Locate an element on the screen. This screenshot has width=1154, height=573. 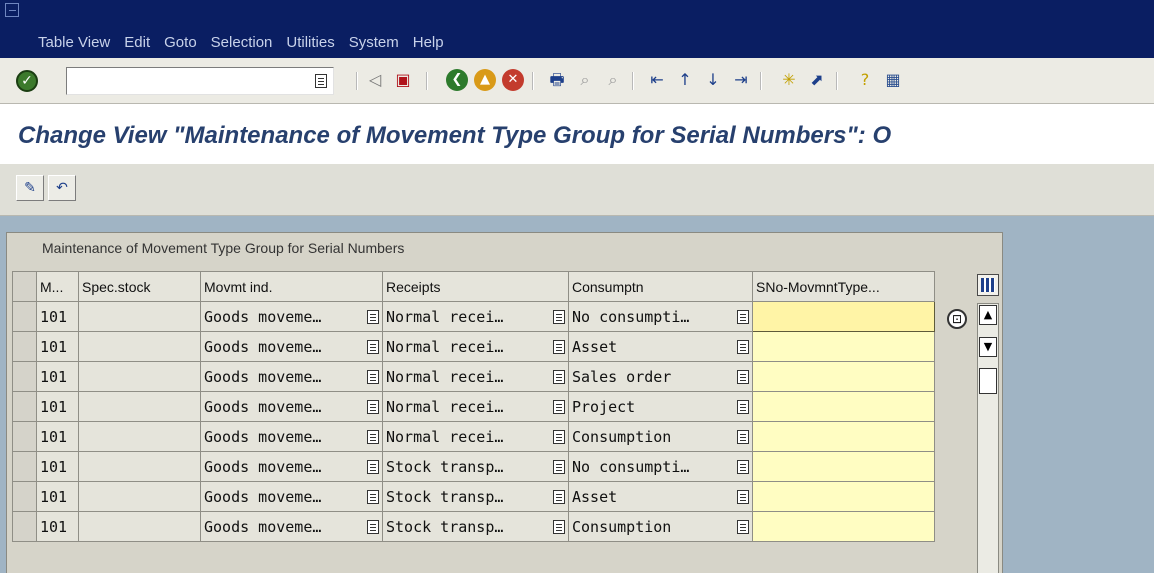
application-toolbar: ✎ ↶ is located at coordinates (577, 190).